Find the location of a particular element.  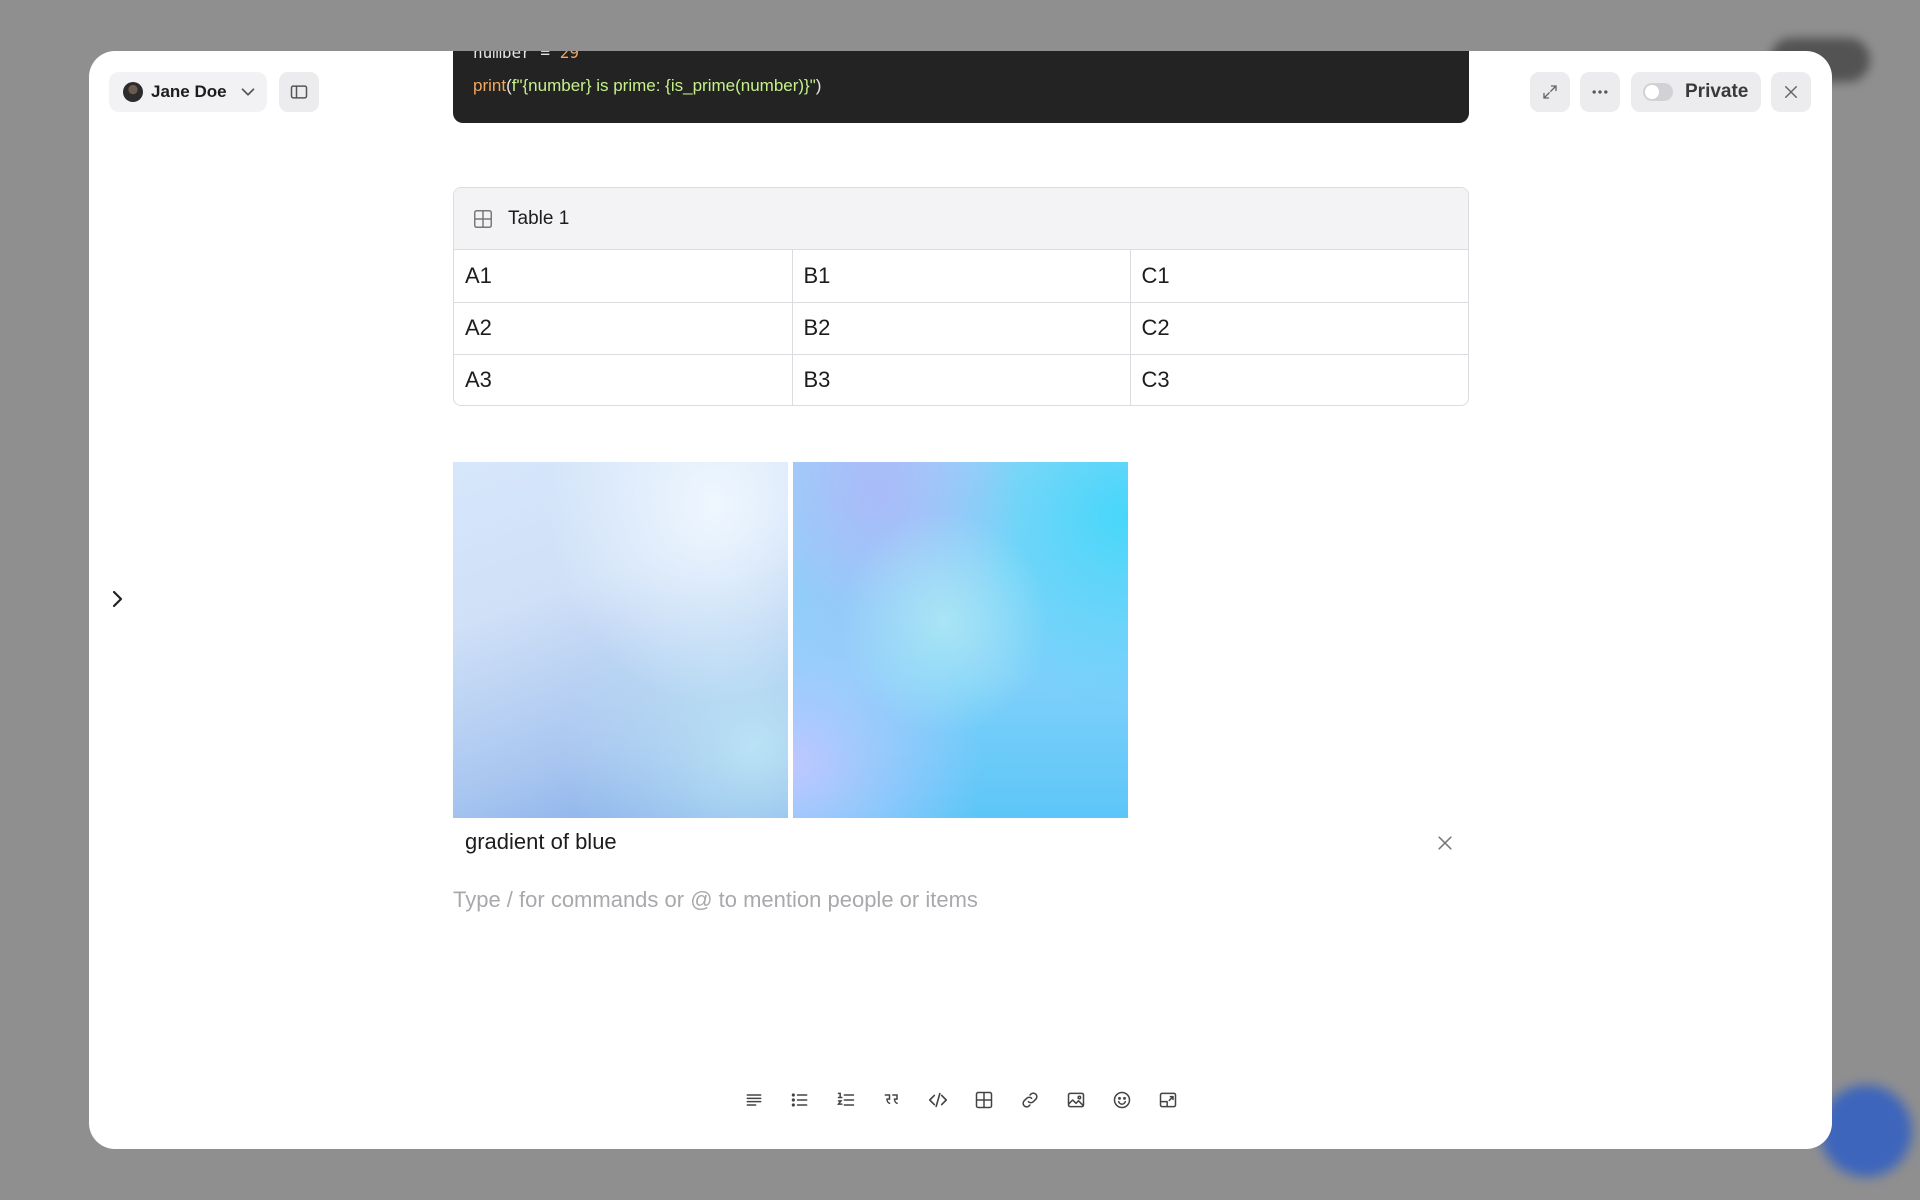

image-gallery is located at coordinates (790, 640).